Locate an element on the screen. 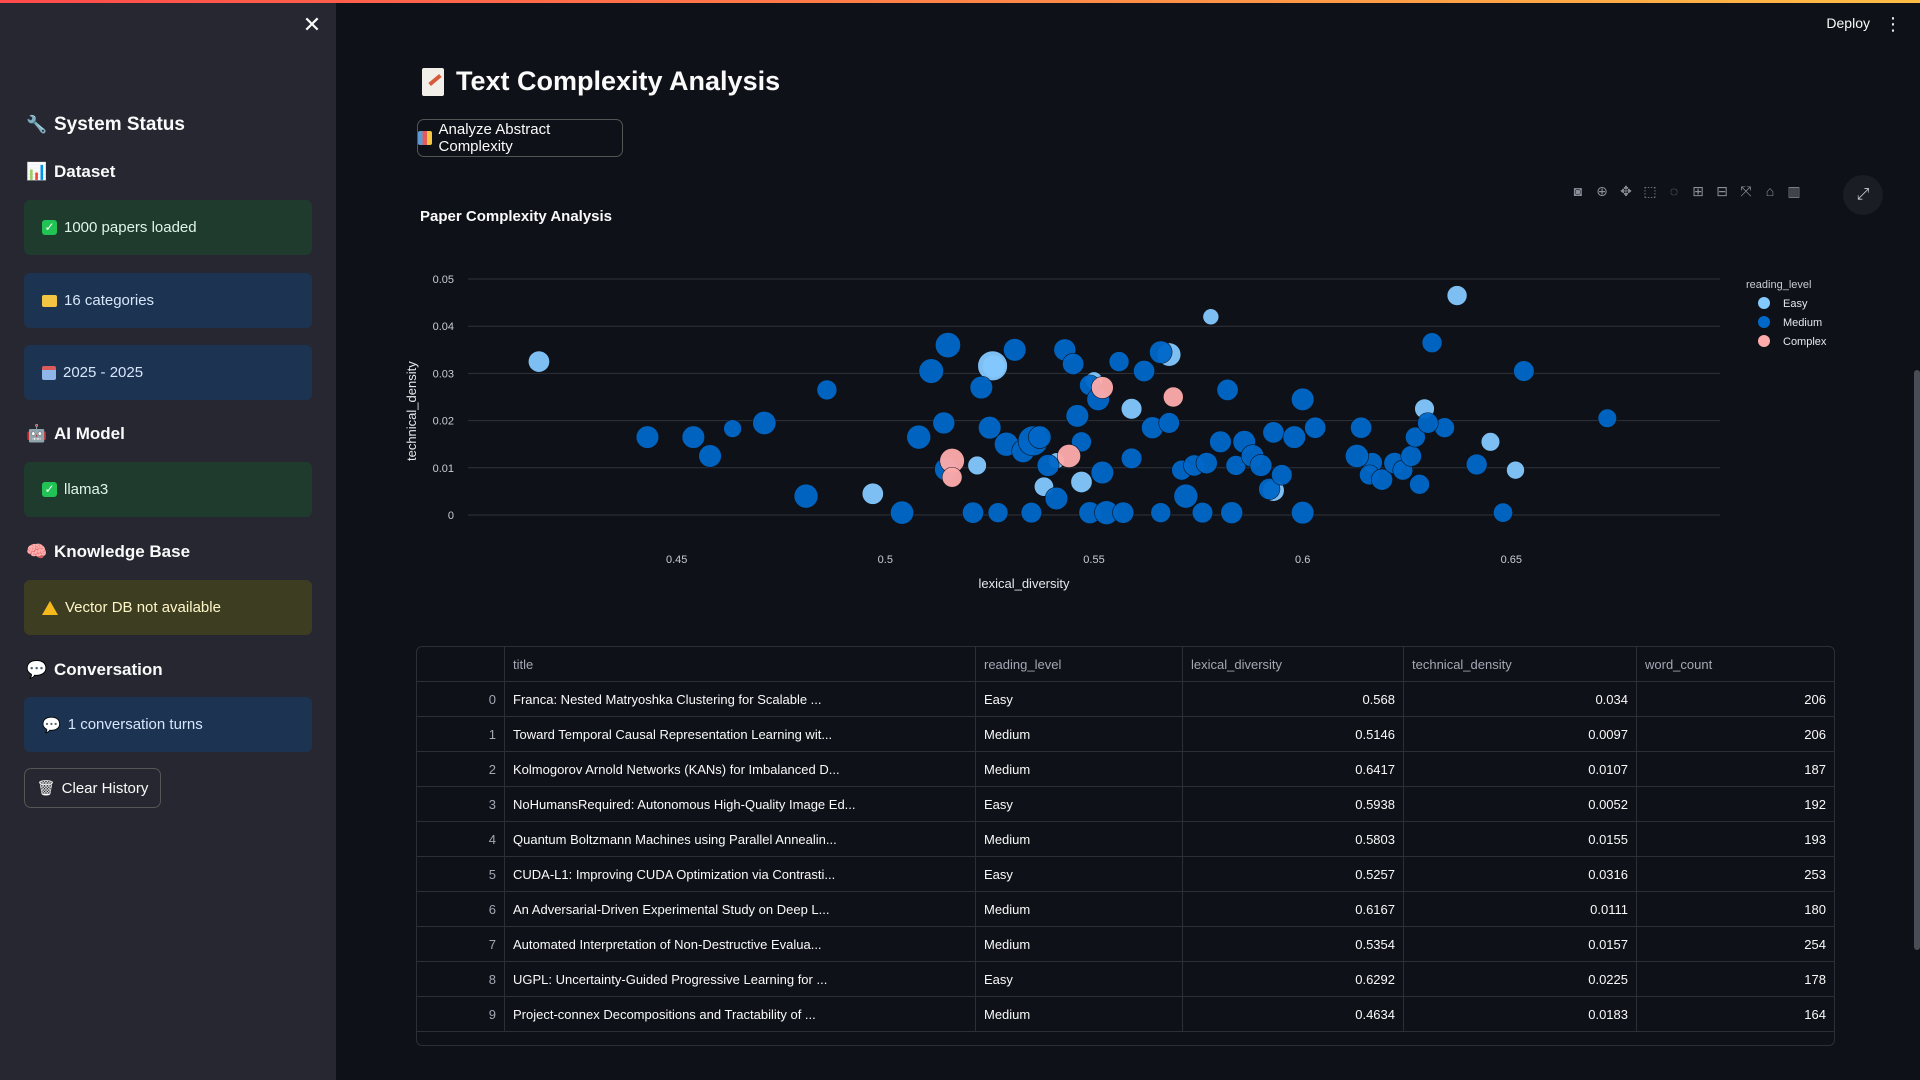 The width and height of the screenshot is (1920, 1080). speech-bubble-icon: 💬 is located at coordinates (37, 669).